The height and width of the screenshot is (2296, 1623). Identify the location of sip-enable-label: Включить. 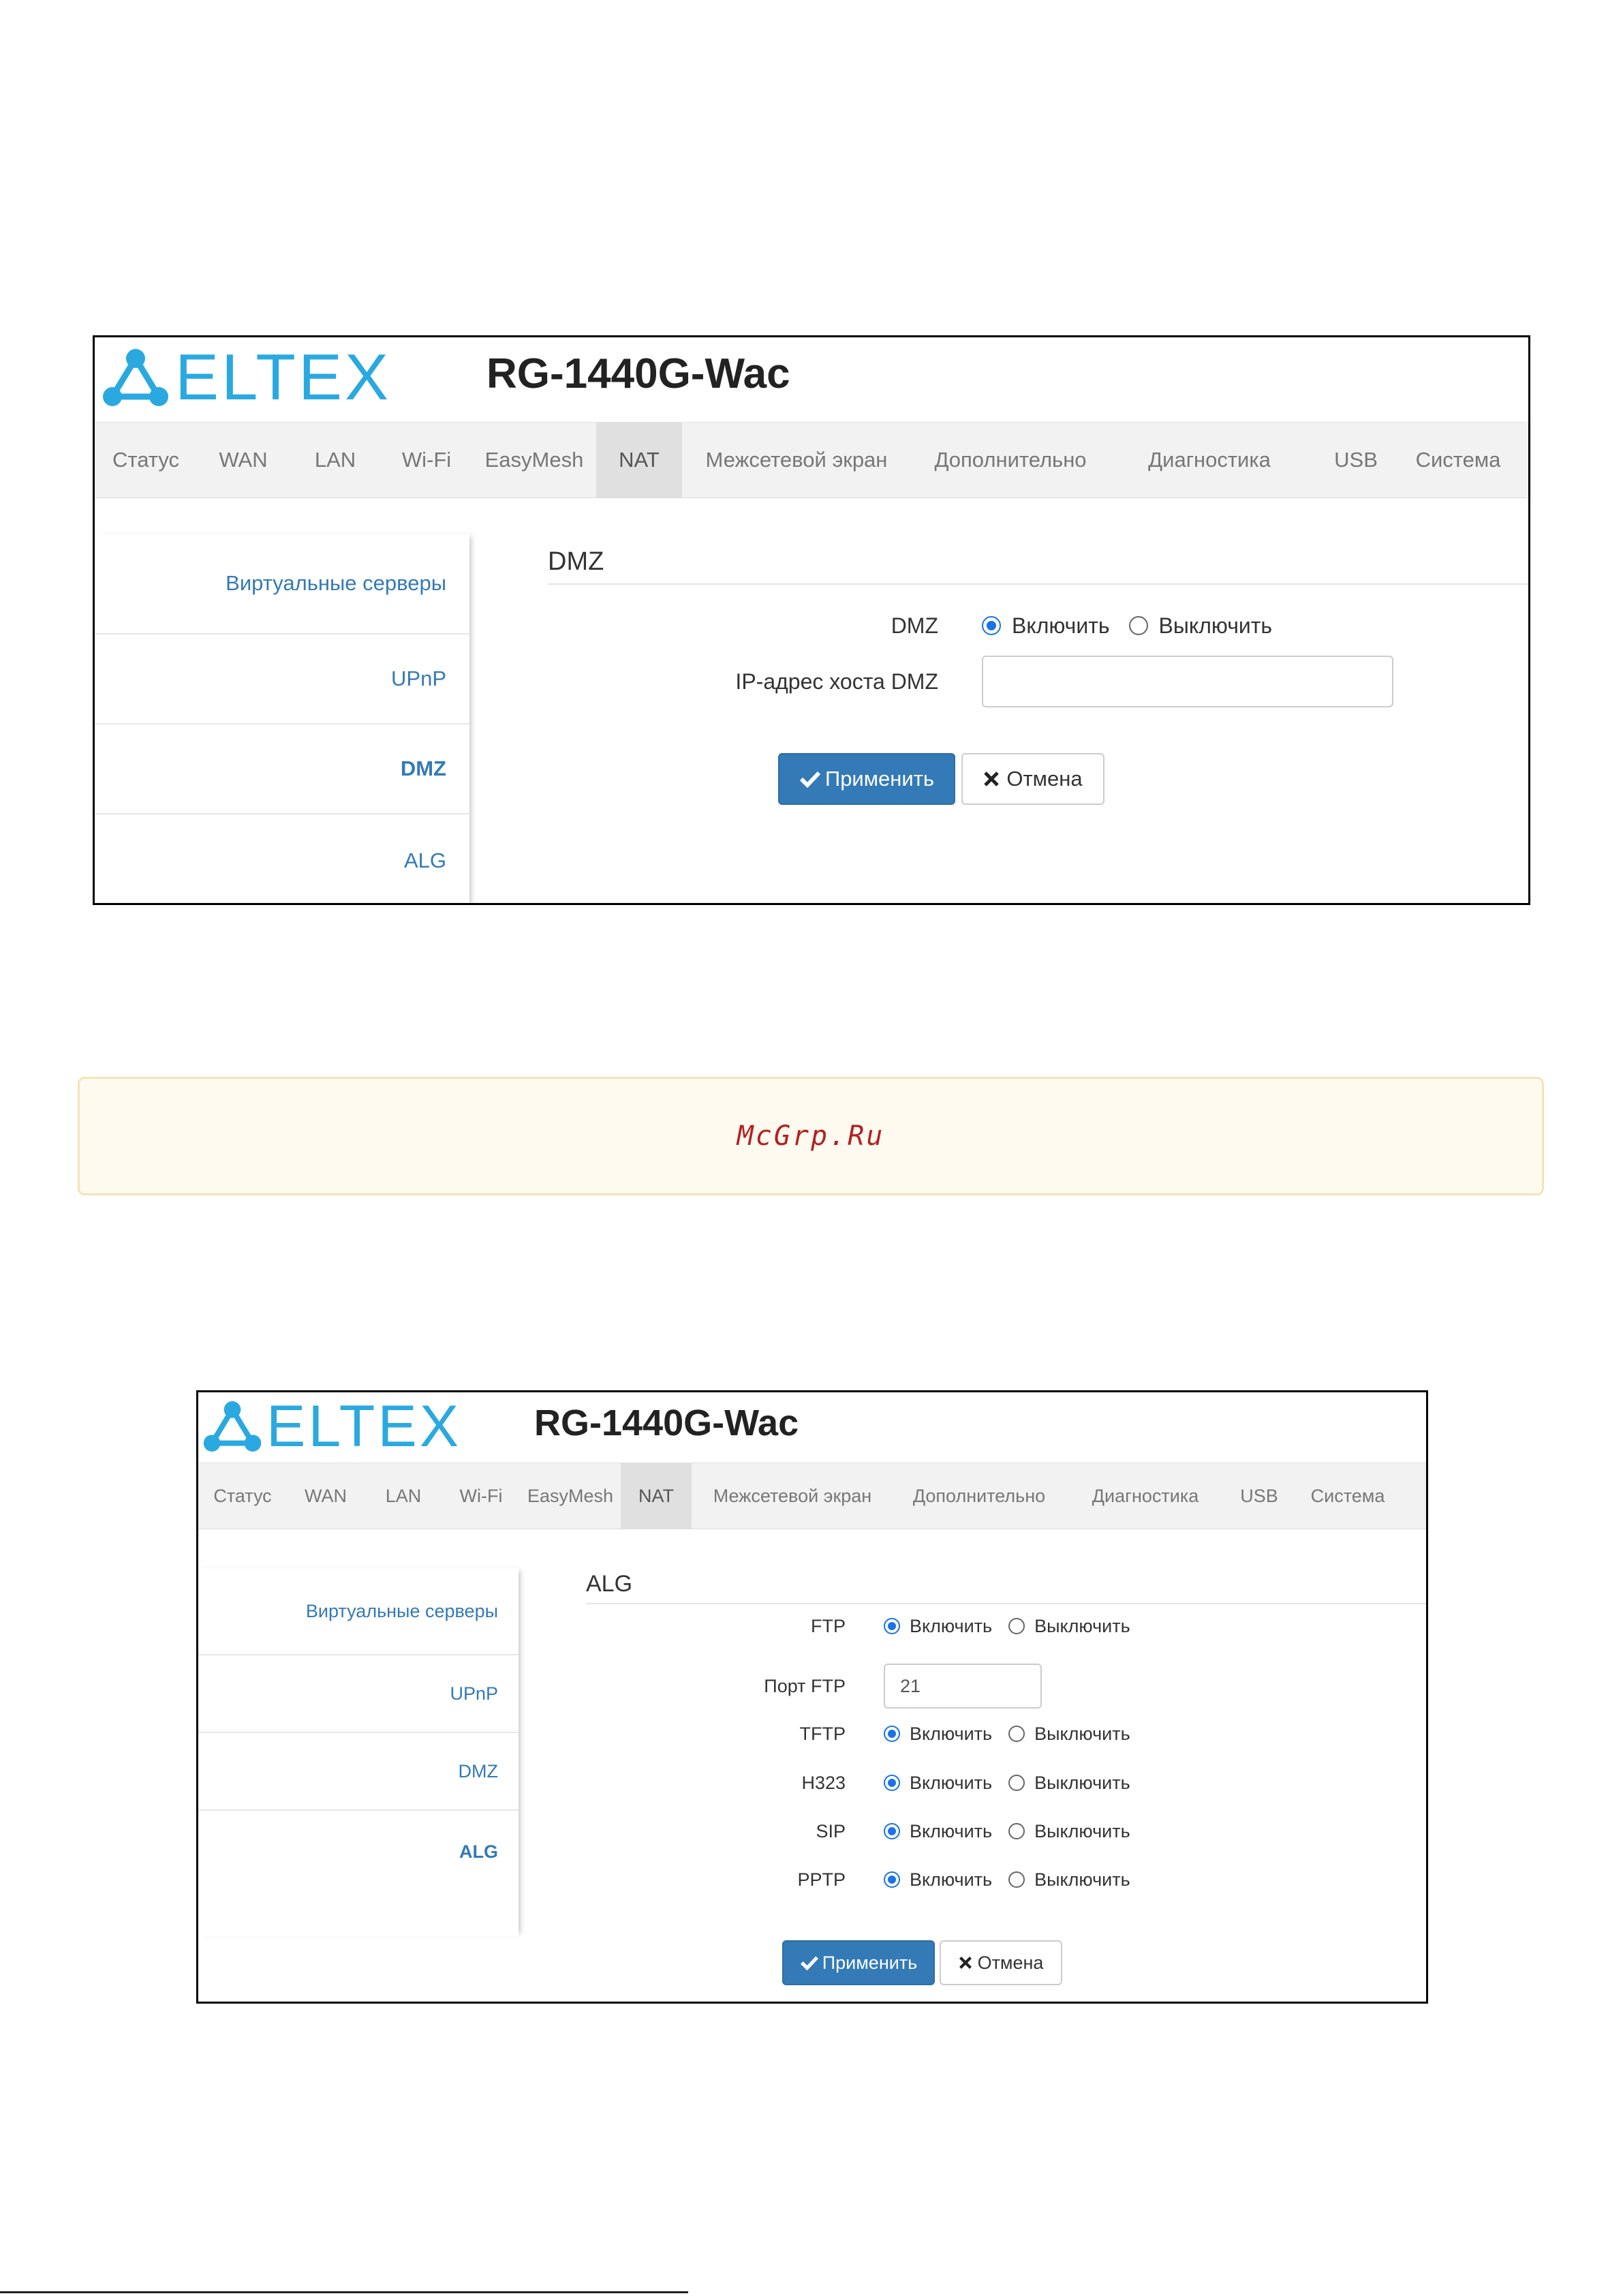
(951, 1831).